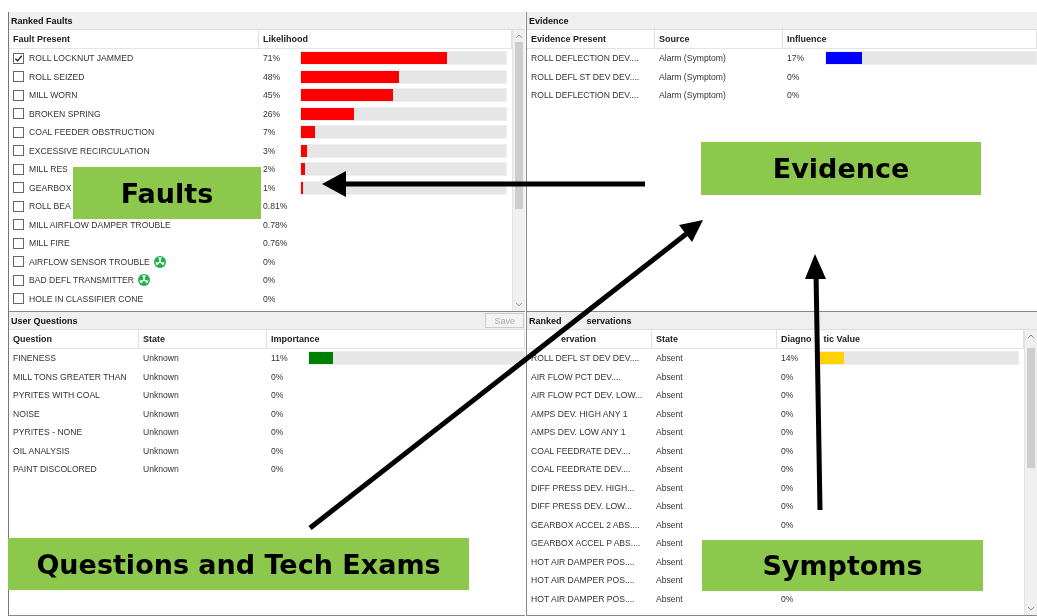  Describe the element at coordinates (100, 224) in the screenshot. I see `fault-name: MILL AIRFLOW DAMPER TROUBLE` at that location.